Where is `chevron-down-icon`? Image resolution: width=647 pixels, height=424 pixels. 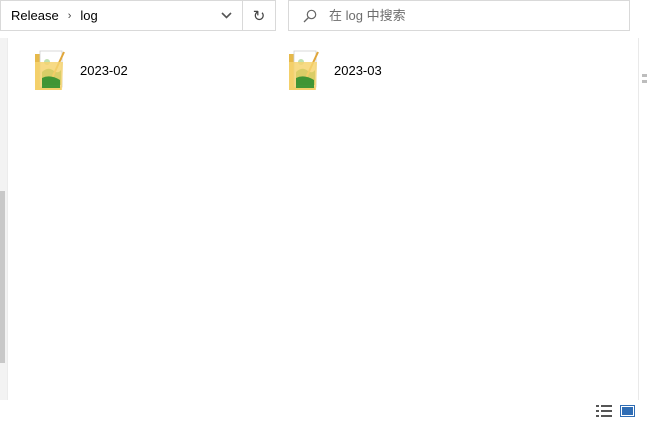
chevron-down-icon is located at coordinates (226, 15).